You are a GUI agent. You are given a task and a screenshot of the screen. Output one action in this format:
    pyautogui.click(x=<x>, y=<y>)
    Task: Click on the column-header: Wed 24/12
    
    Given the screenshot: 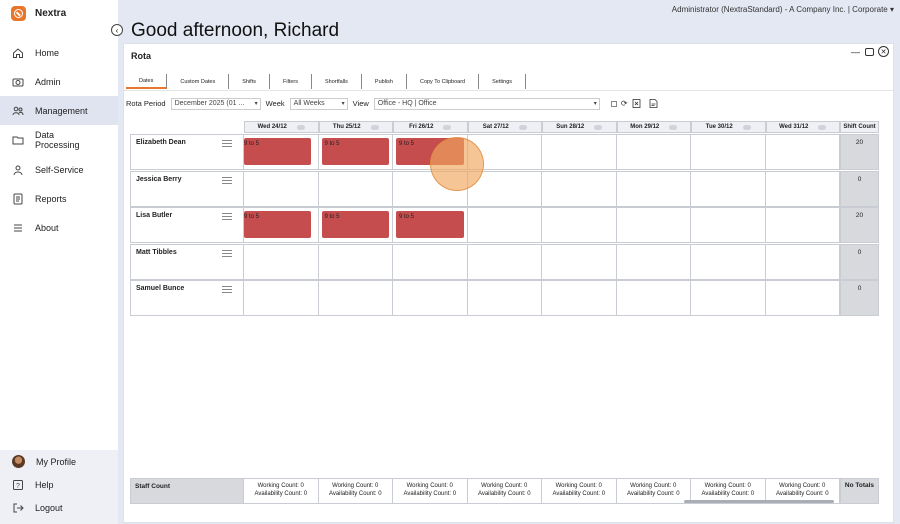 What is the action you would take?
    pyautogui.click(x=281, y=127)
    